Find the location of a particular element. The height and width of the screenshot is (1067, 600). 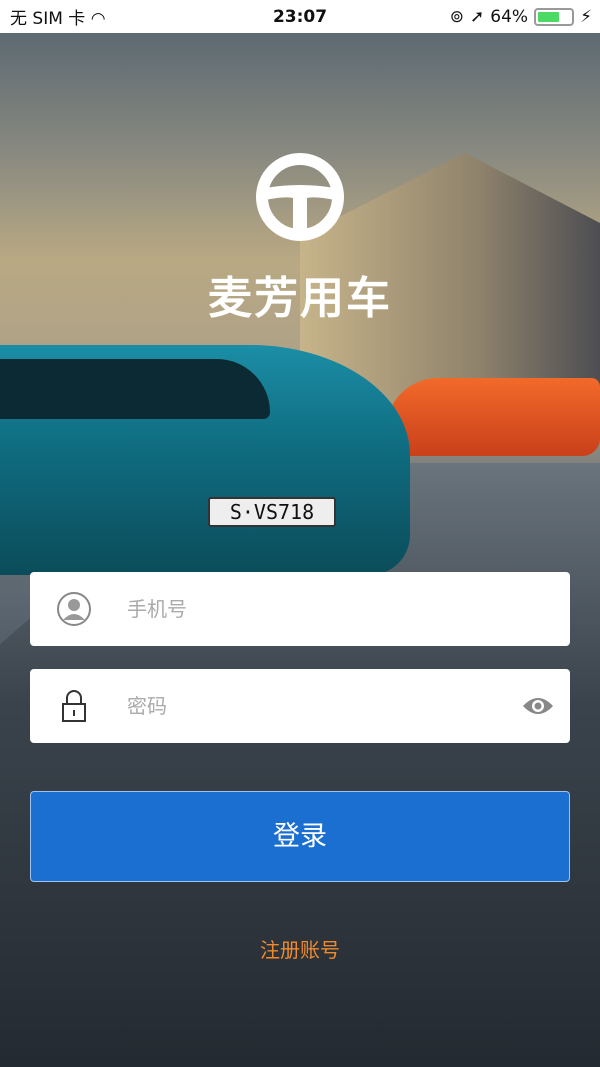

orange-car is located at coordinates (493, 417).